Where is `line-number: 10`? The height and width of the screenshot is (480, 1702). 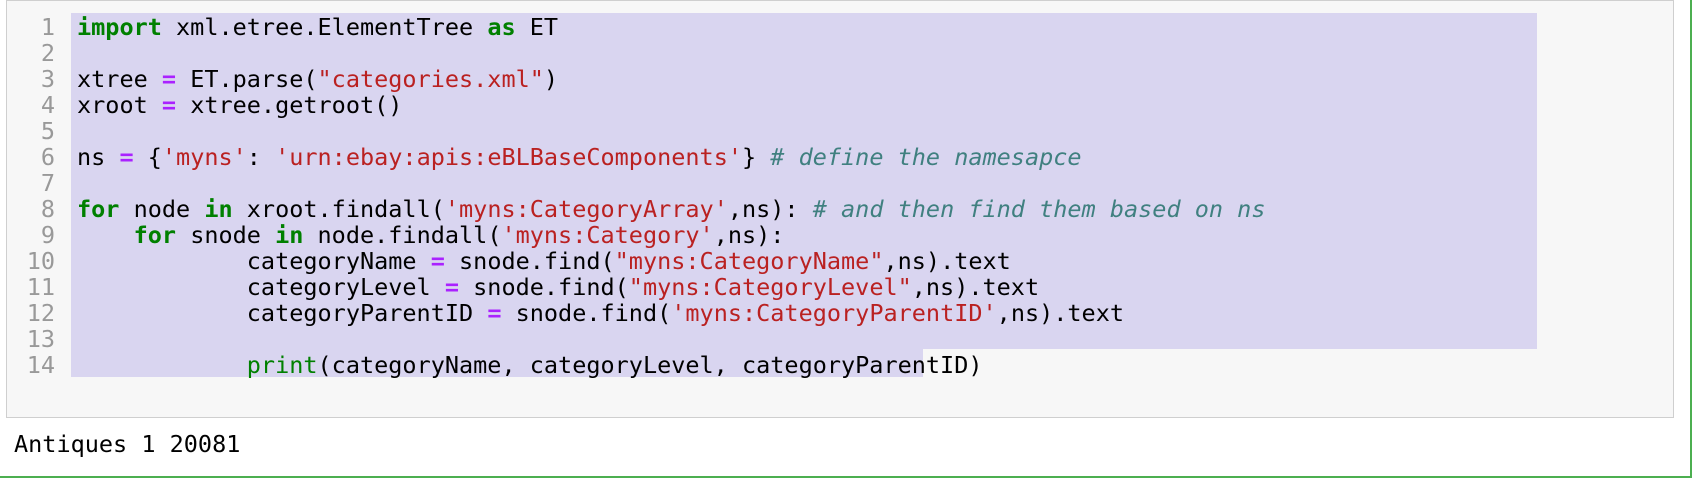 line-number: 10 is located at coordinates (40, 261).